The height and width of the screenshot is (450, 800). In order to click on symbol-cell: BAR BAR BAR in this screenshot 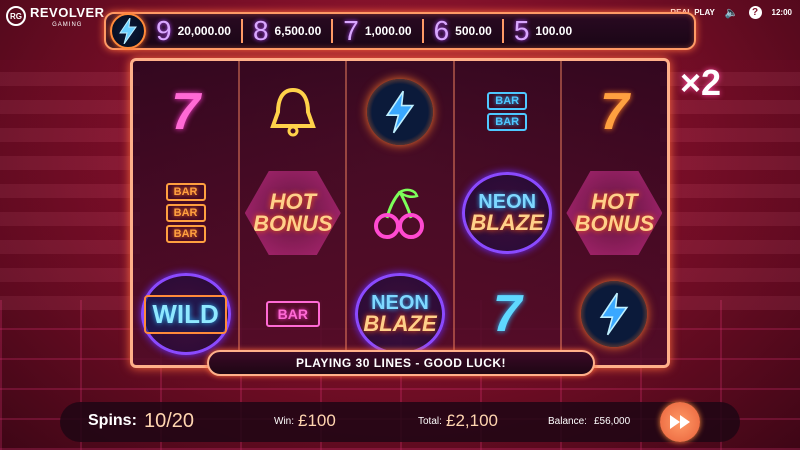, I will do `click(185, 212)`.